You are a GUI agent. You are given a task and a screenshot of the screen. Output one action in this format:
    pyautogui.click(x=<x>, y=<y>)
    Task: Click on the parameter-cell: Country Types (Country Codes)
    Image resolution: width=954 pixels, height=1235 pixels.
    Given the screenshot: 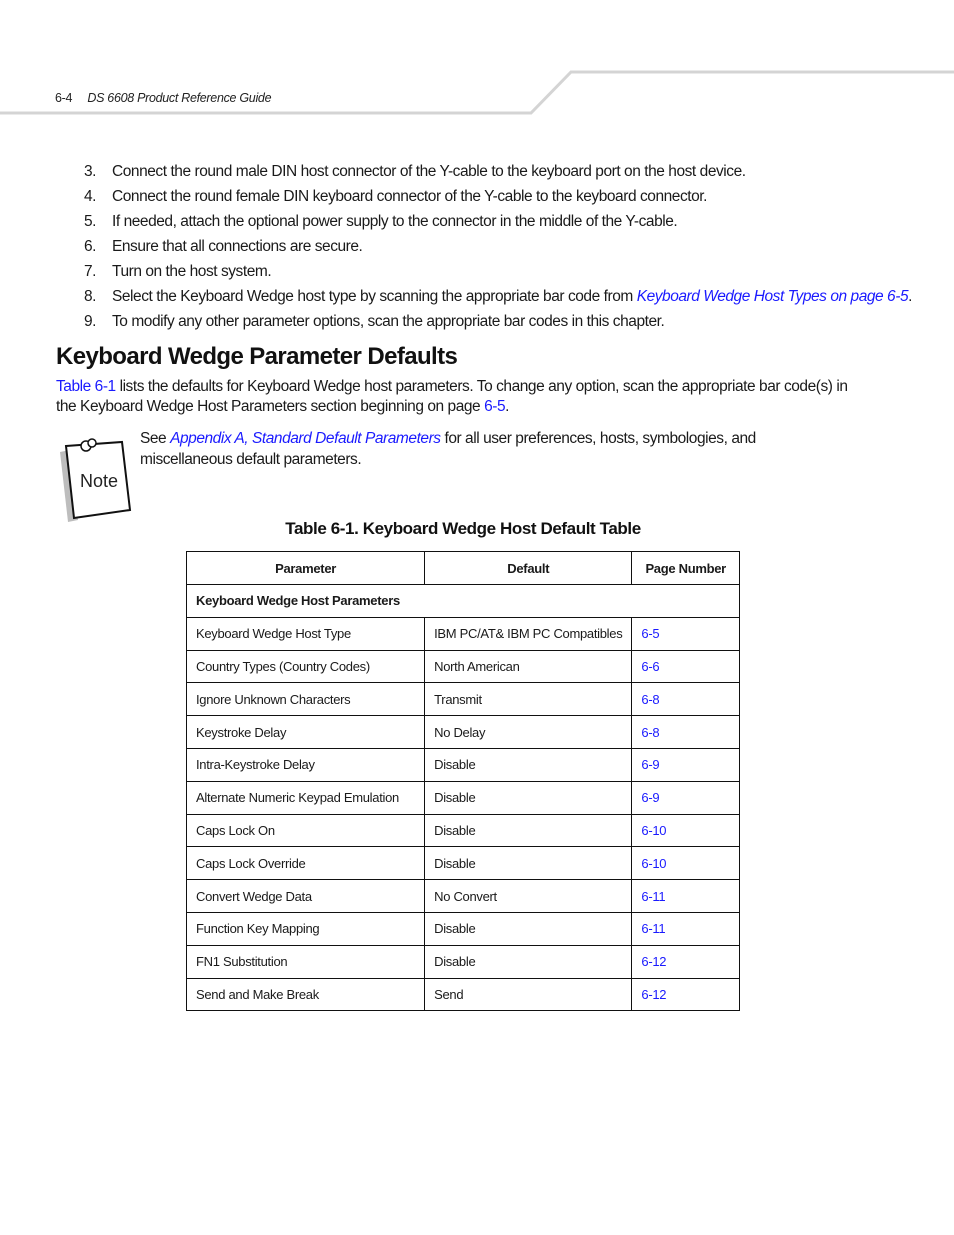 What is the action you would take?
    pyautogui.click(x=305, y=666)
    